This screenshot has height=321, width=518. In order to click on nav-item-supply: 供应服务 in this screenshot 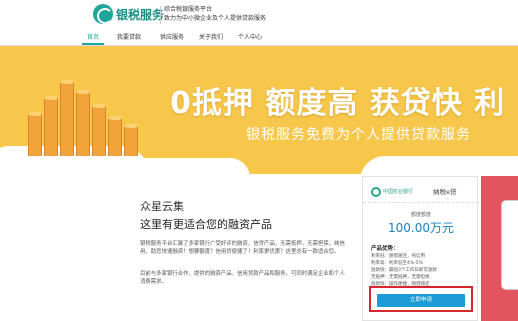, I will do `click(172, 38)`.